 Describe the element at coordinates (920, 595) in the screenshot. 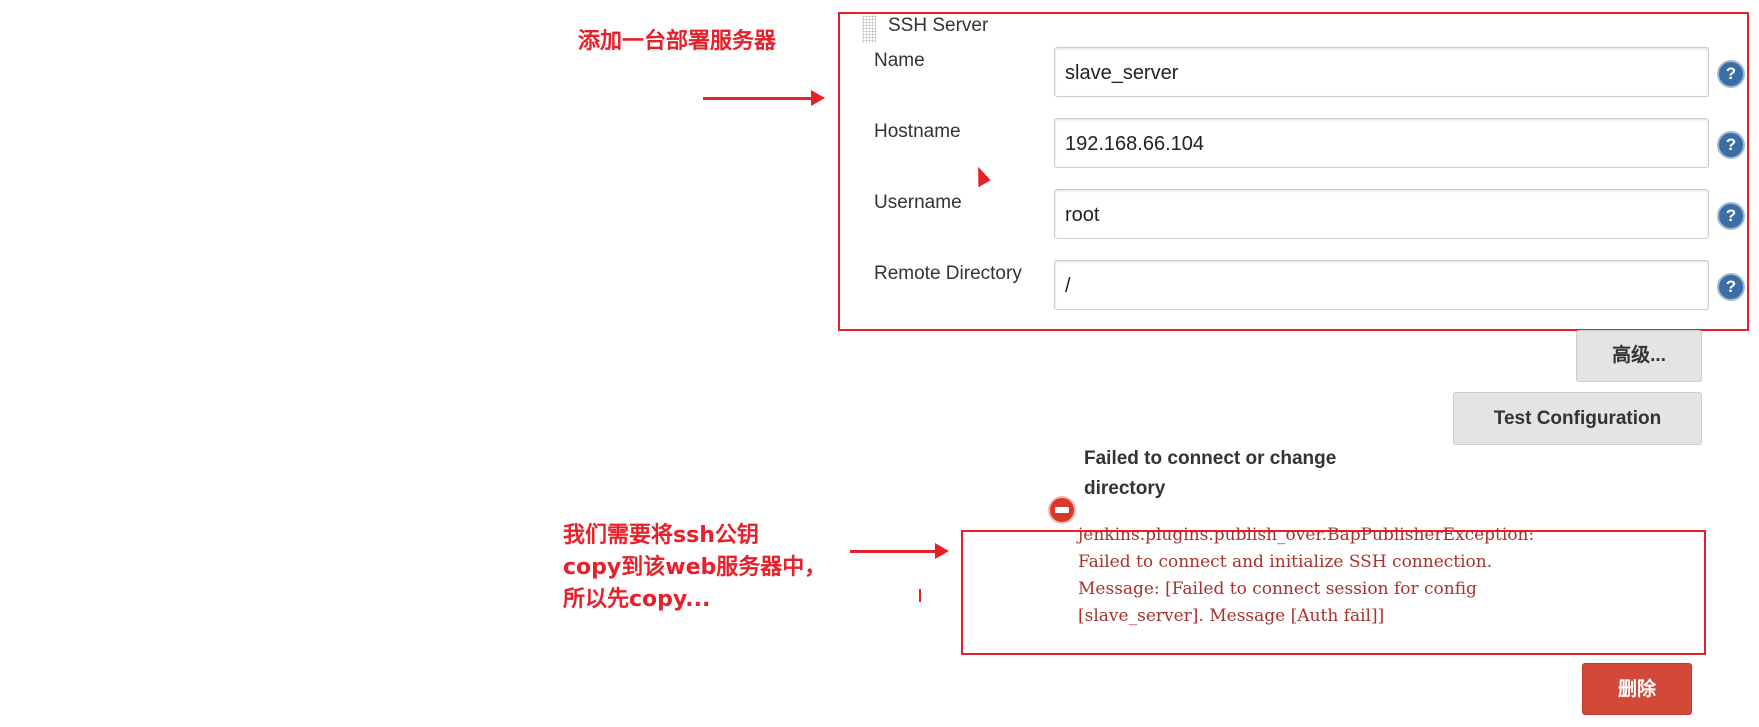

I see `cursor-mark` at that location.